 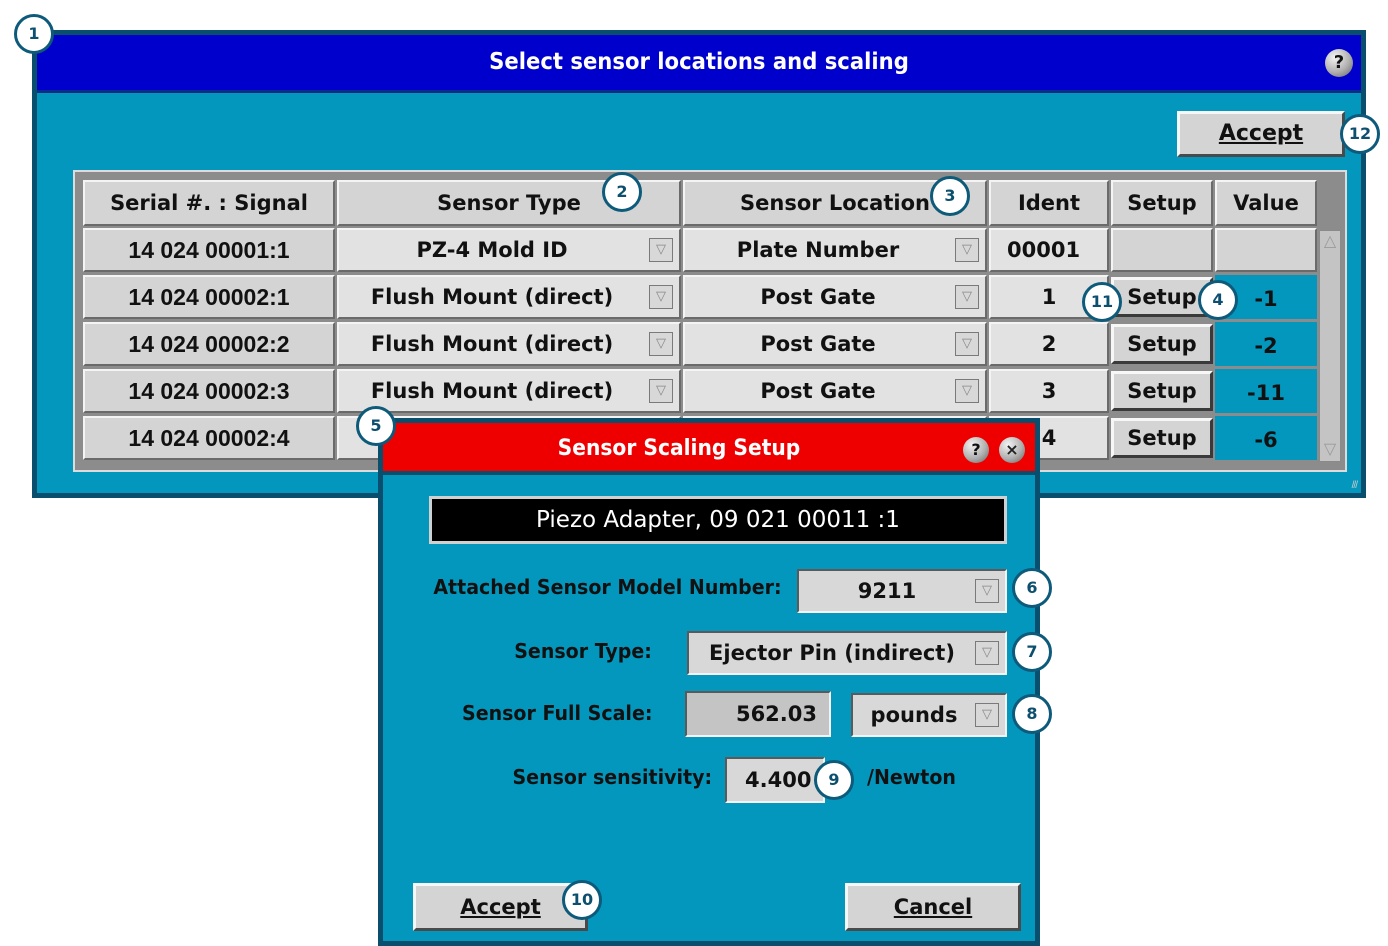 I want to click on callout-11: 11, so click(x=1102, y=302).